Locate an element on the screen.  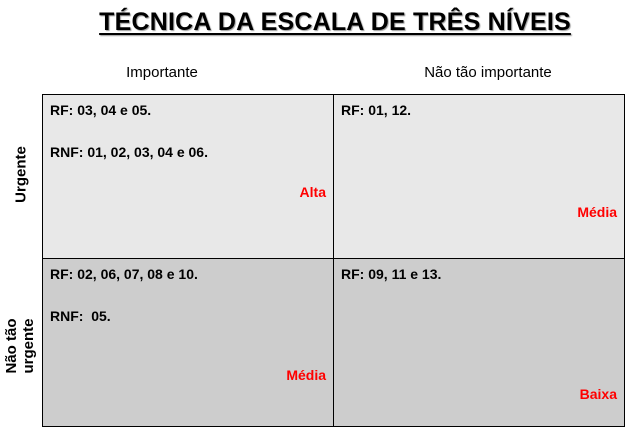
cell-rnf-list: RNF: 01, 02, 03, 04 e 06. is located at coordinates (129, 152).